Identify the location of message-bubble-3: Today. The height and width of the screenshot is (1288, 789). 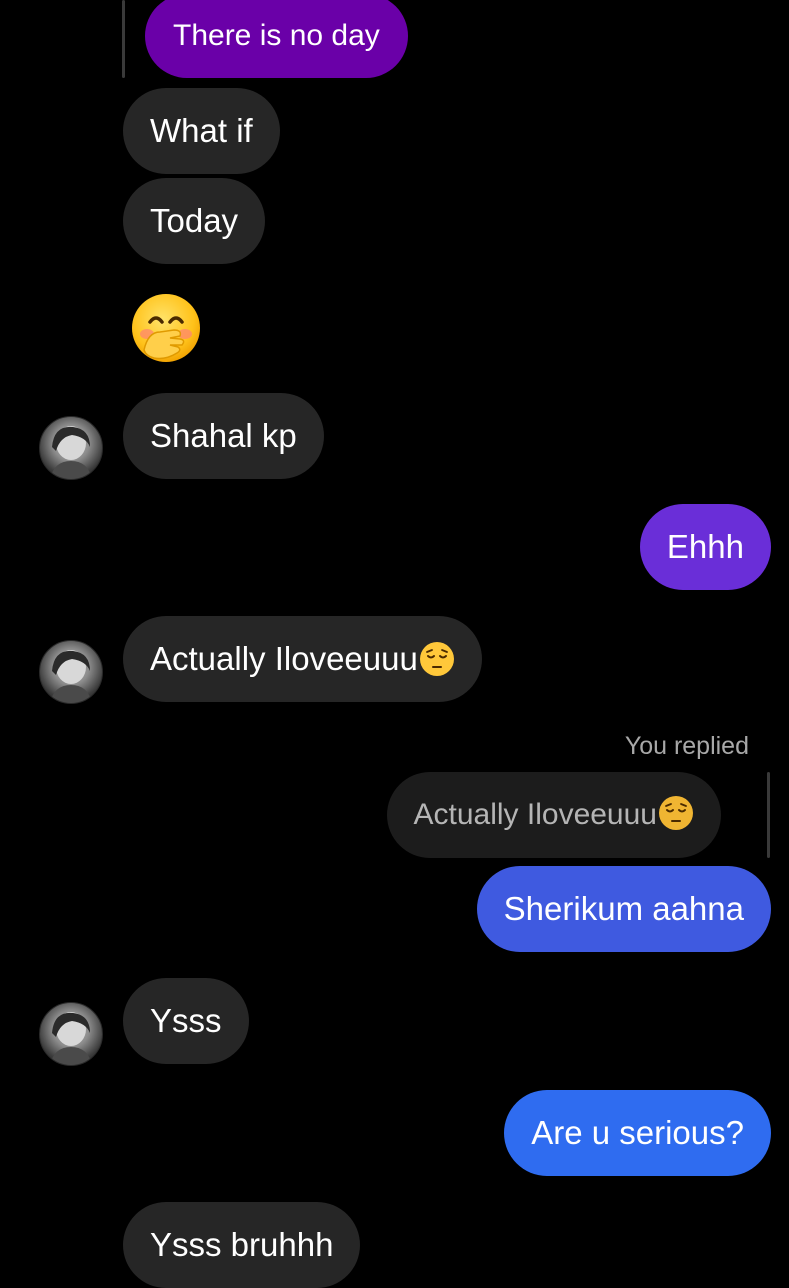
(194, 221).